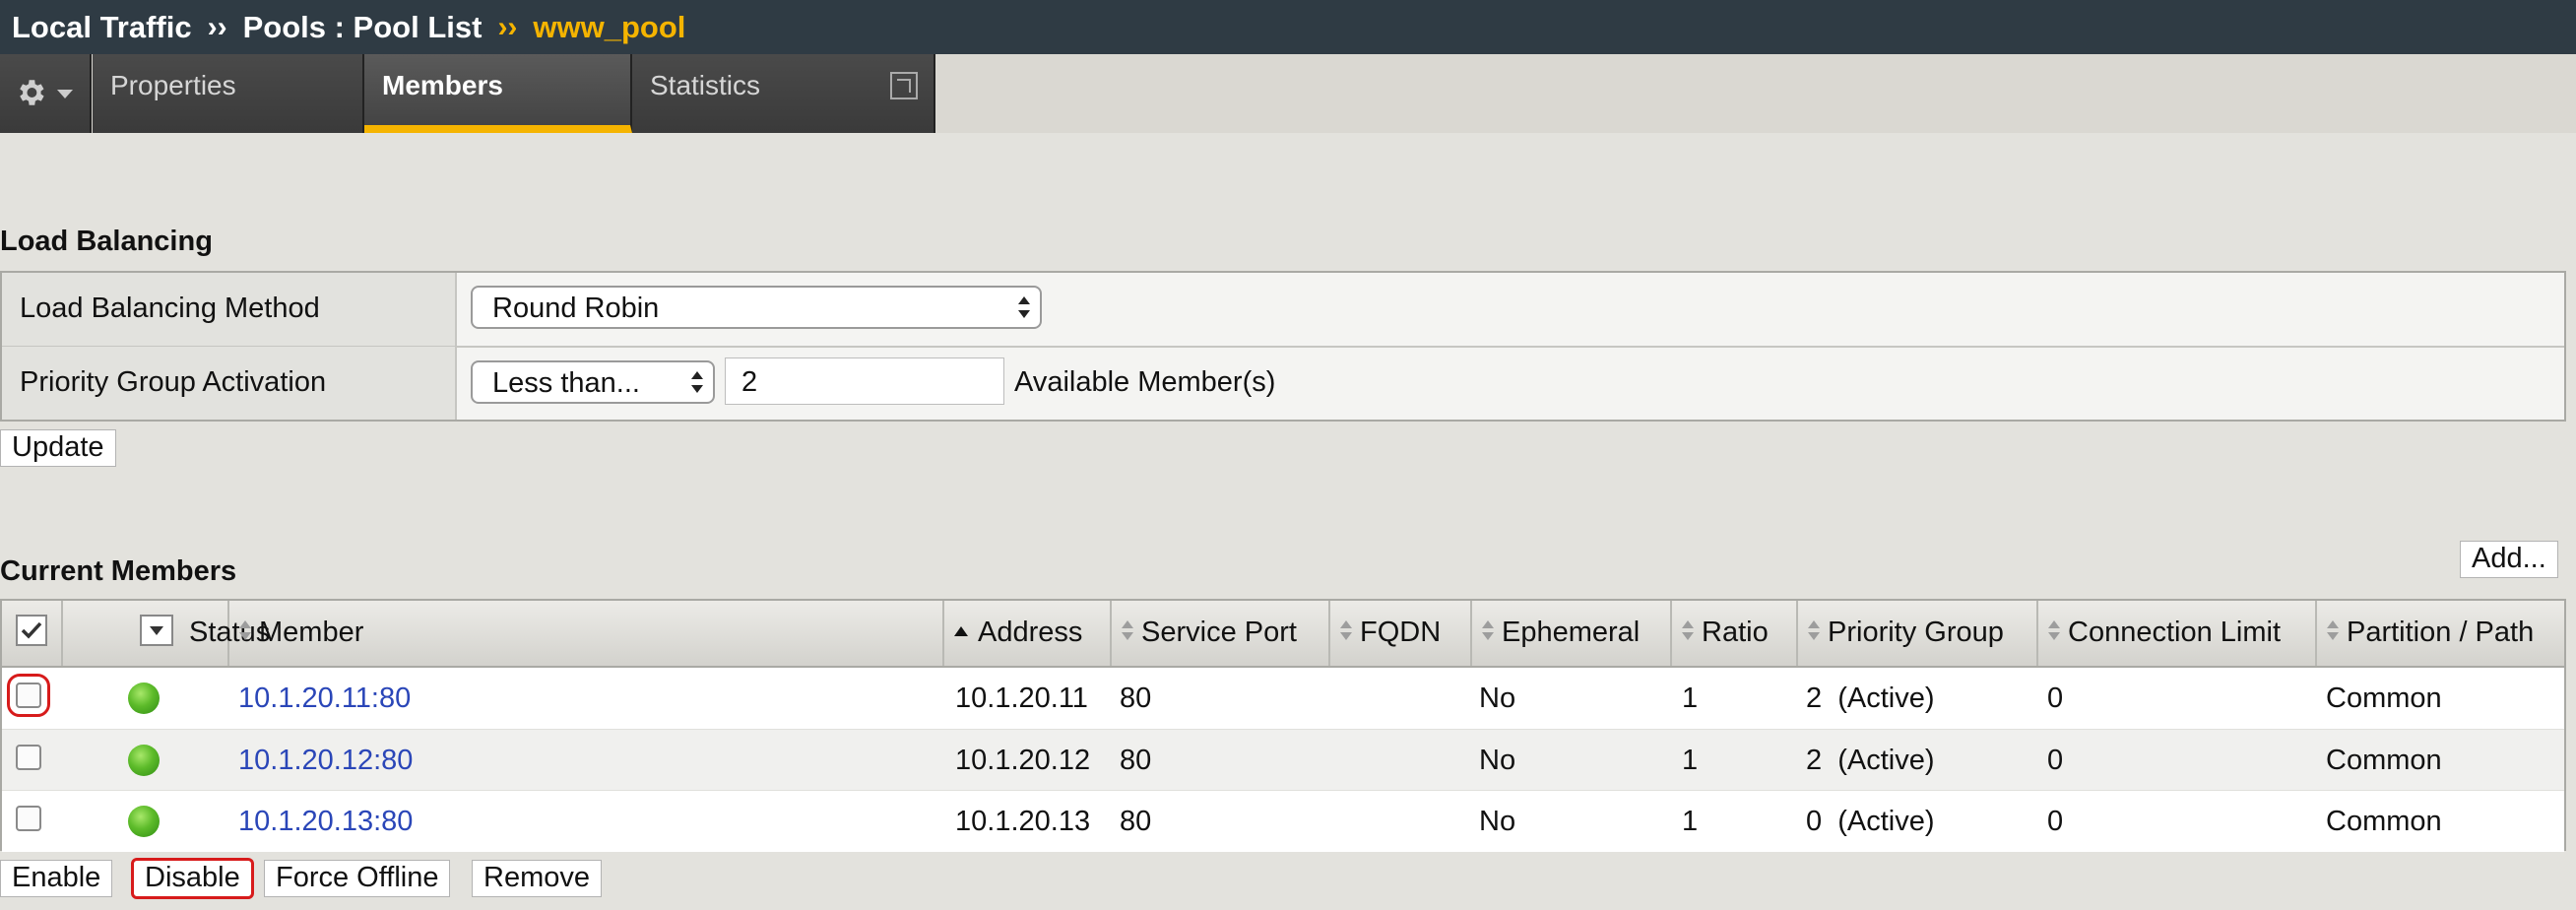  I want to click on tab-properties: Properties, so click(228, 93).